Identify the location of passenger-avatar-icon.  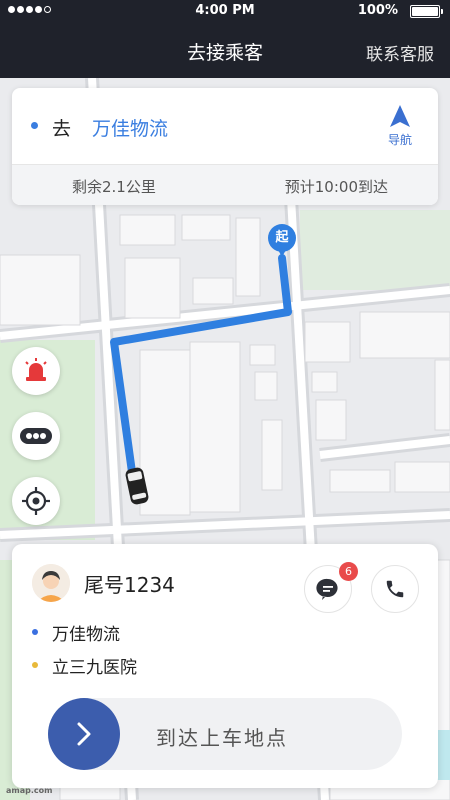
(51, 583).